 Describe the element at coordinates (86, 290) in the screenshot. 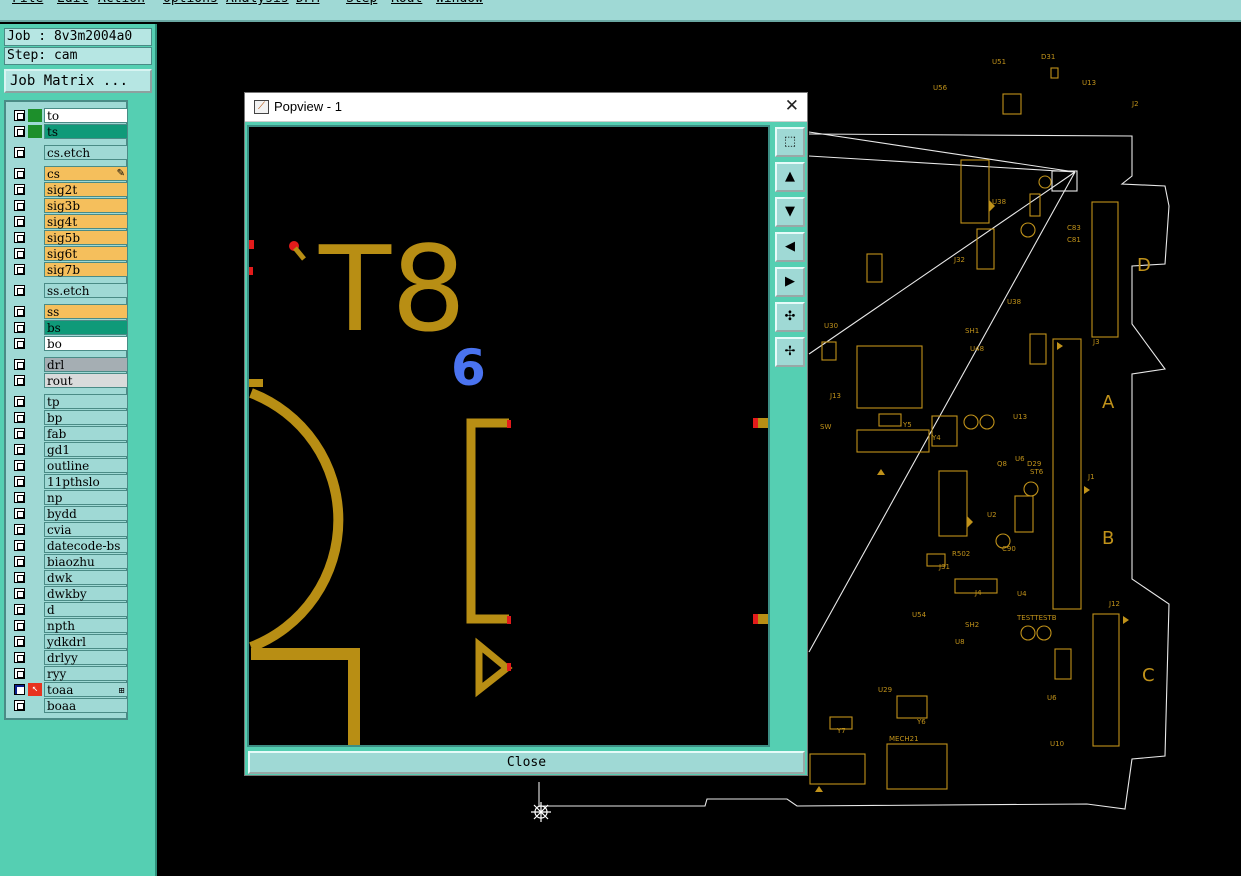

I see `layer-name: ss.etch` at that location.